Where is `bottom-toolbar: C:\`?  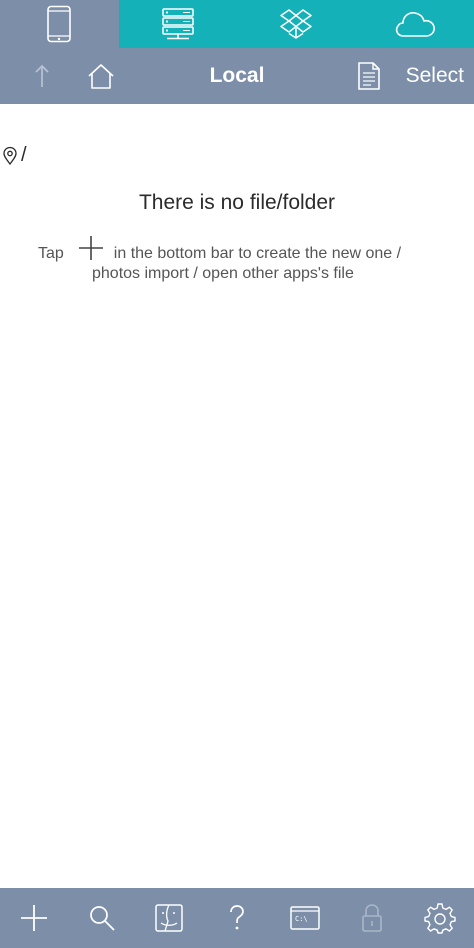 bottom-toolbar: C:\ is located at coordinates (237, 918).